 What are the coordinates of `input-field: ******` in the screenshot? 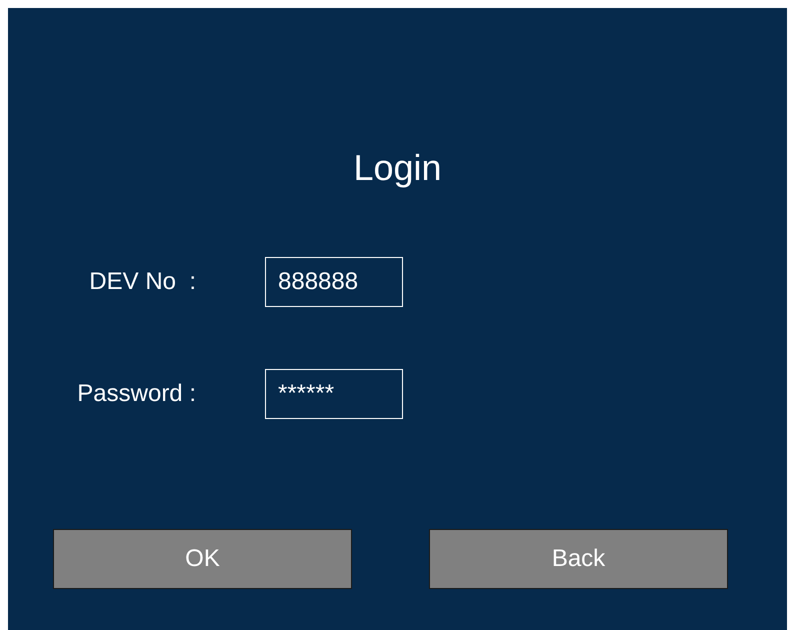 It's located at (334, 394).